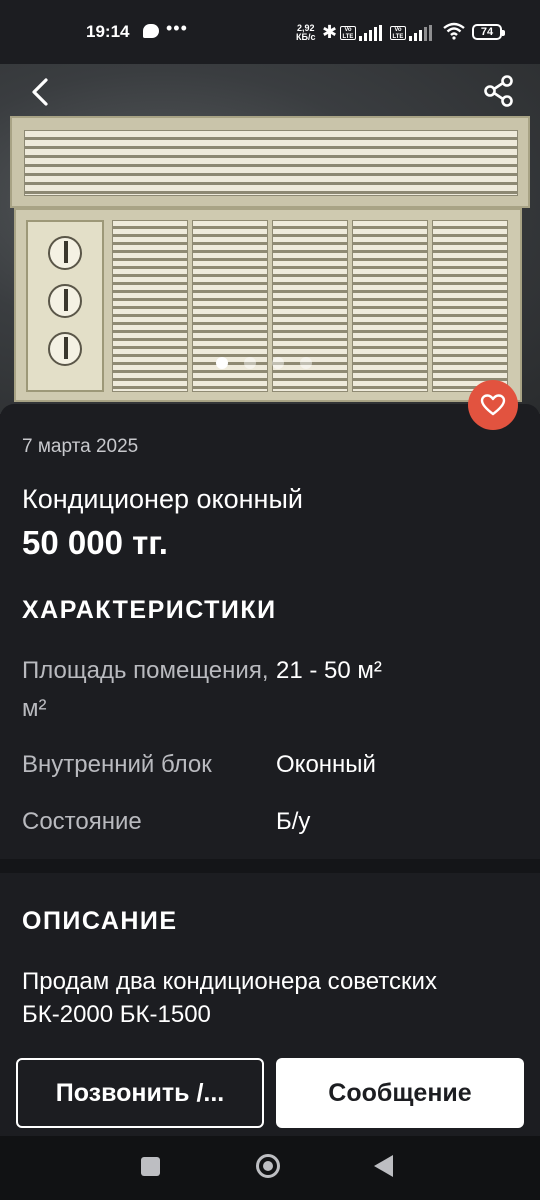 This screenshot has height=1200, width=540. What do you see at coordinates (400, 1093) in the screenshot?
I see `message-button: Сообщение` at bounding box center [400, 1093].